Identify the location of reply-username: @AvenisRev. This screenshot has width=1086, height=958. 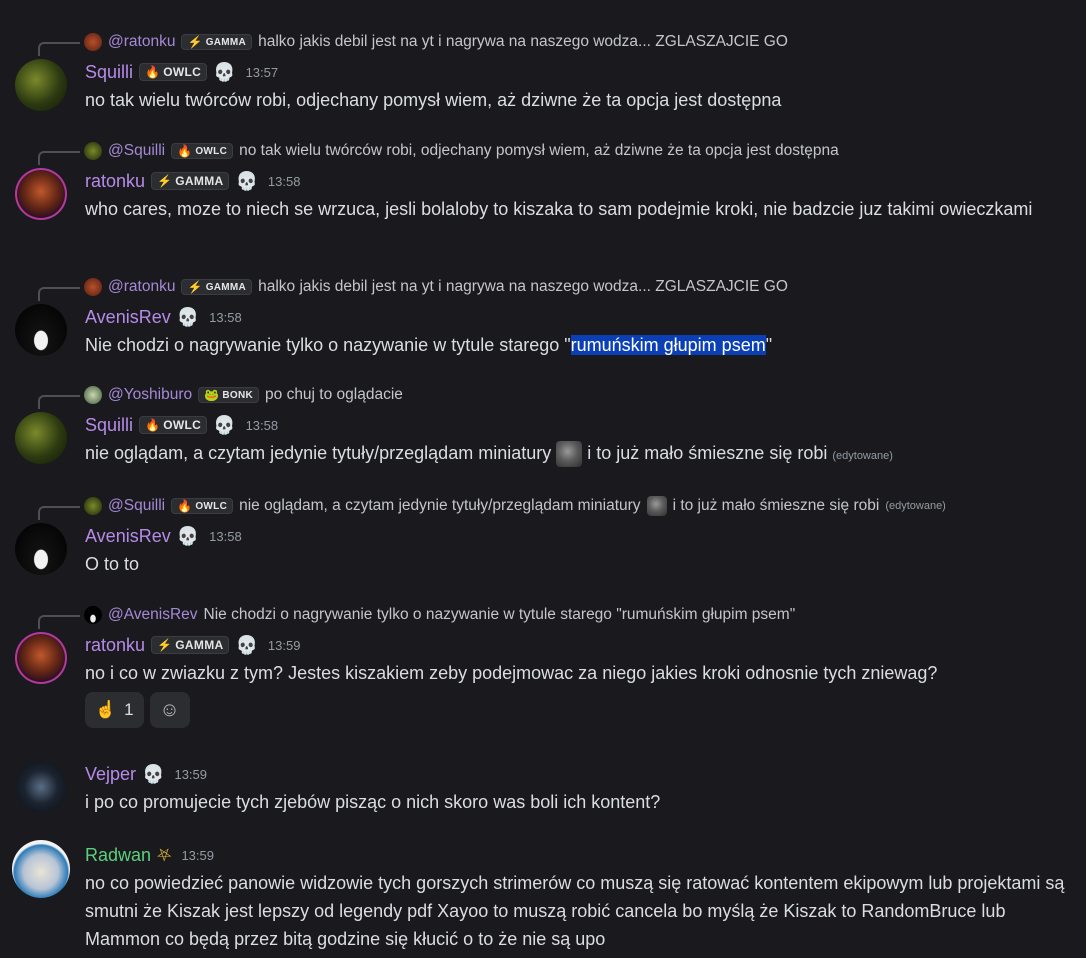
(153, 615).